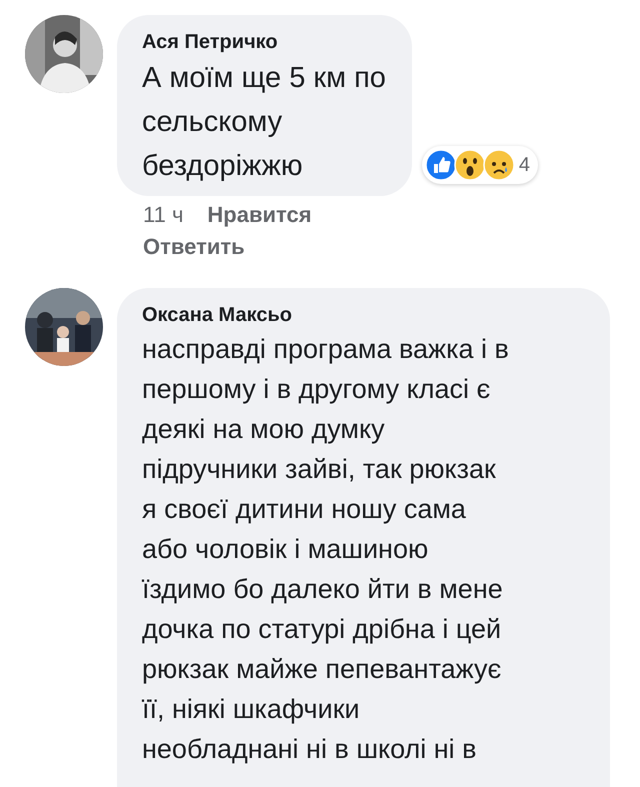  Describe the element at coordinates (264, 122) in the screenshot. I see `comment-text: А моїм ще 5 км по сельскому бездоріжжю` at that location.